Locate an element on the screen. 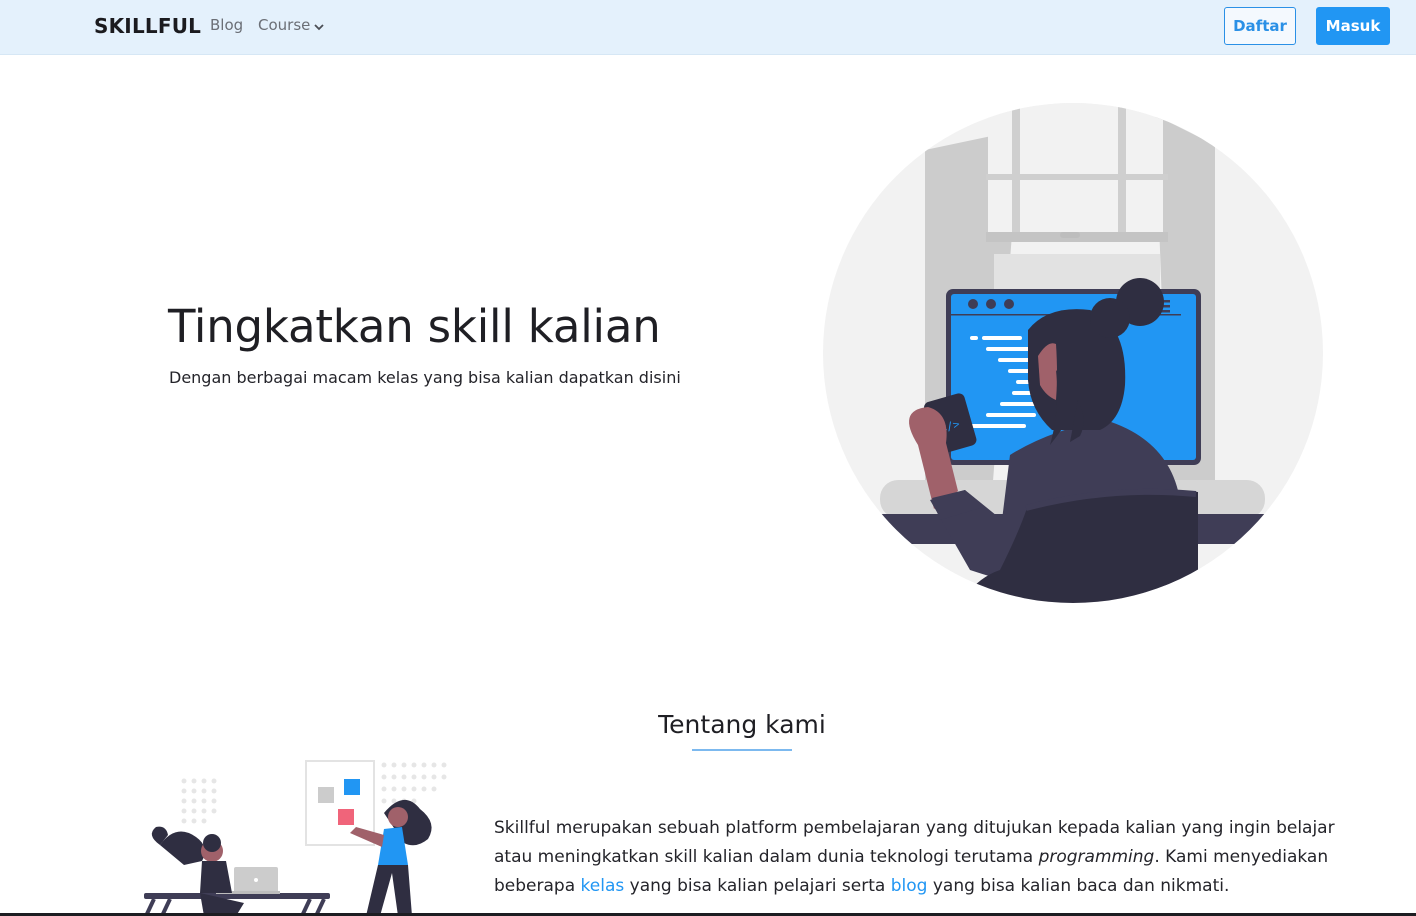 This screenshot has width=1416, height=916. about-illustration is located at coordinates (295, 838).